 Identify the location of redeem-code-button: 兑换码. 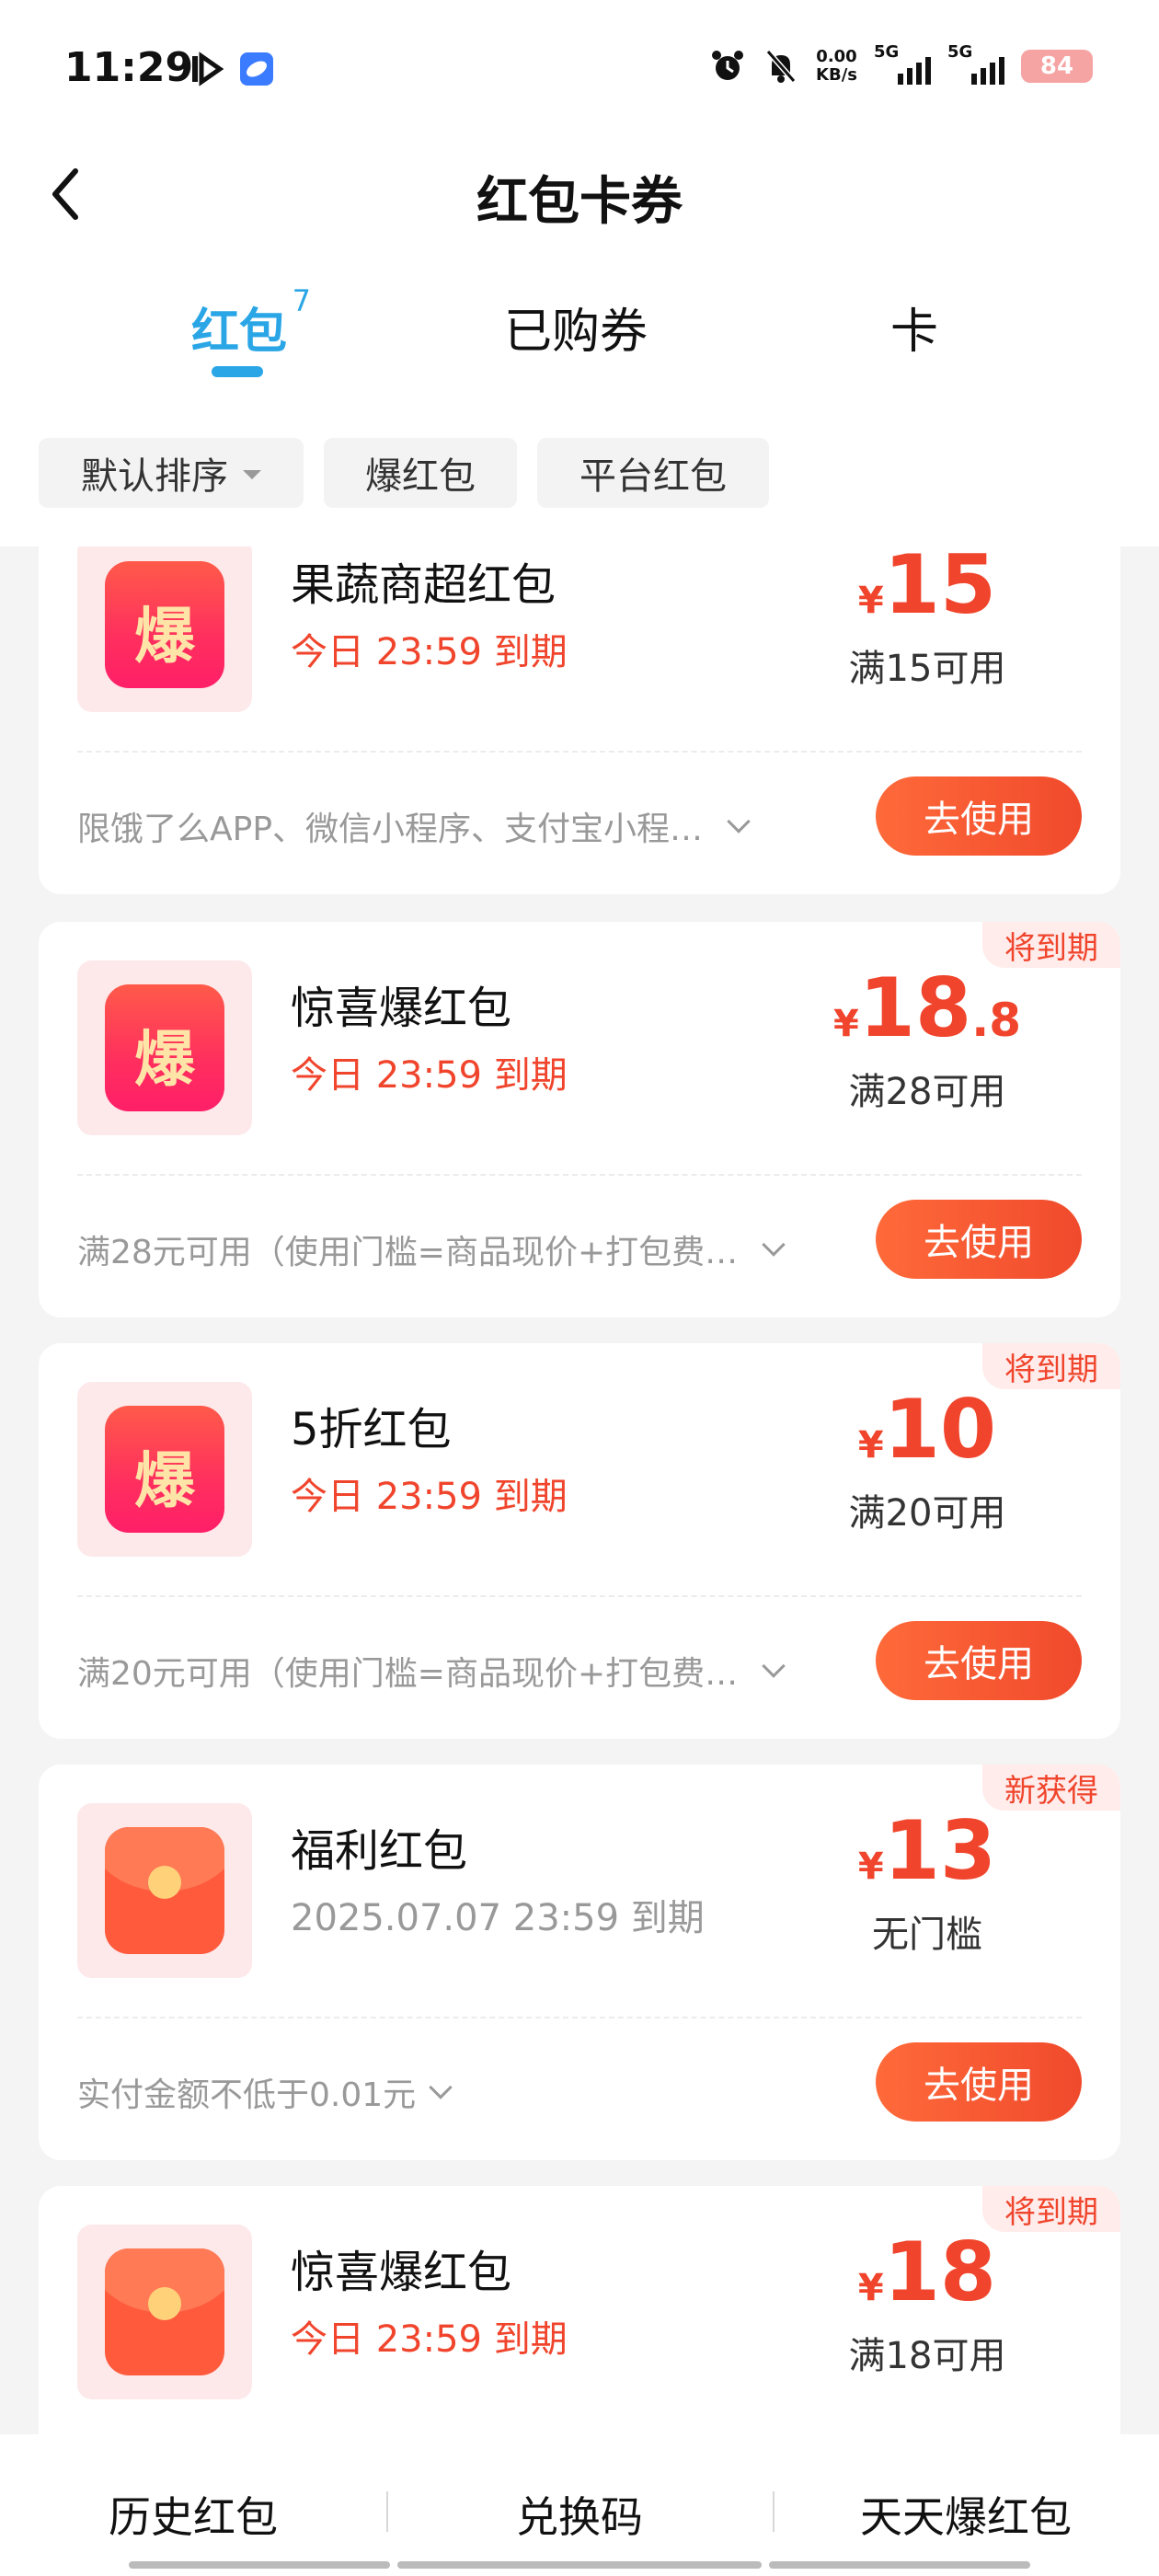
(579, 2514).